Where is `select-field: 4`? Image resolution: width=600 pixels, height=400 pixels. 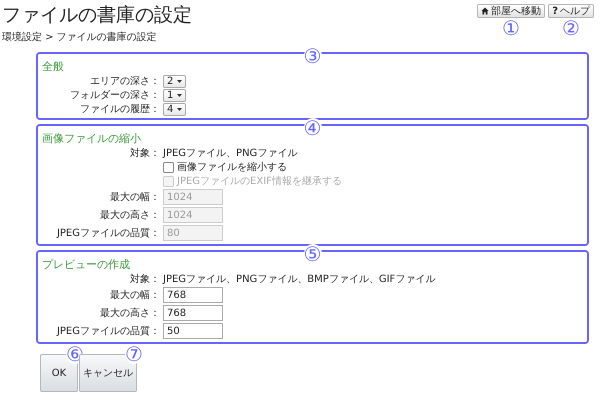
select-field: 4 is located at coordinates (174, 109).